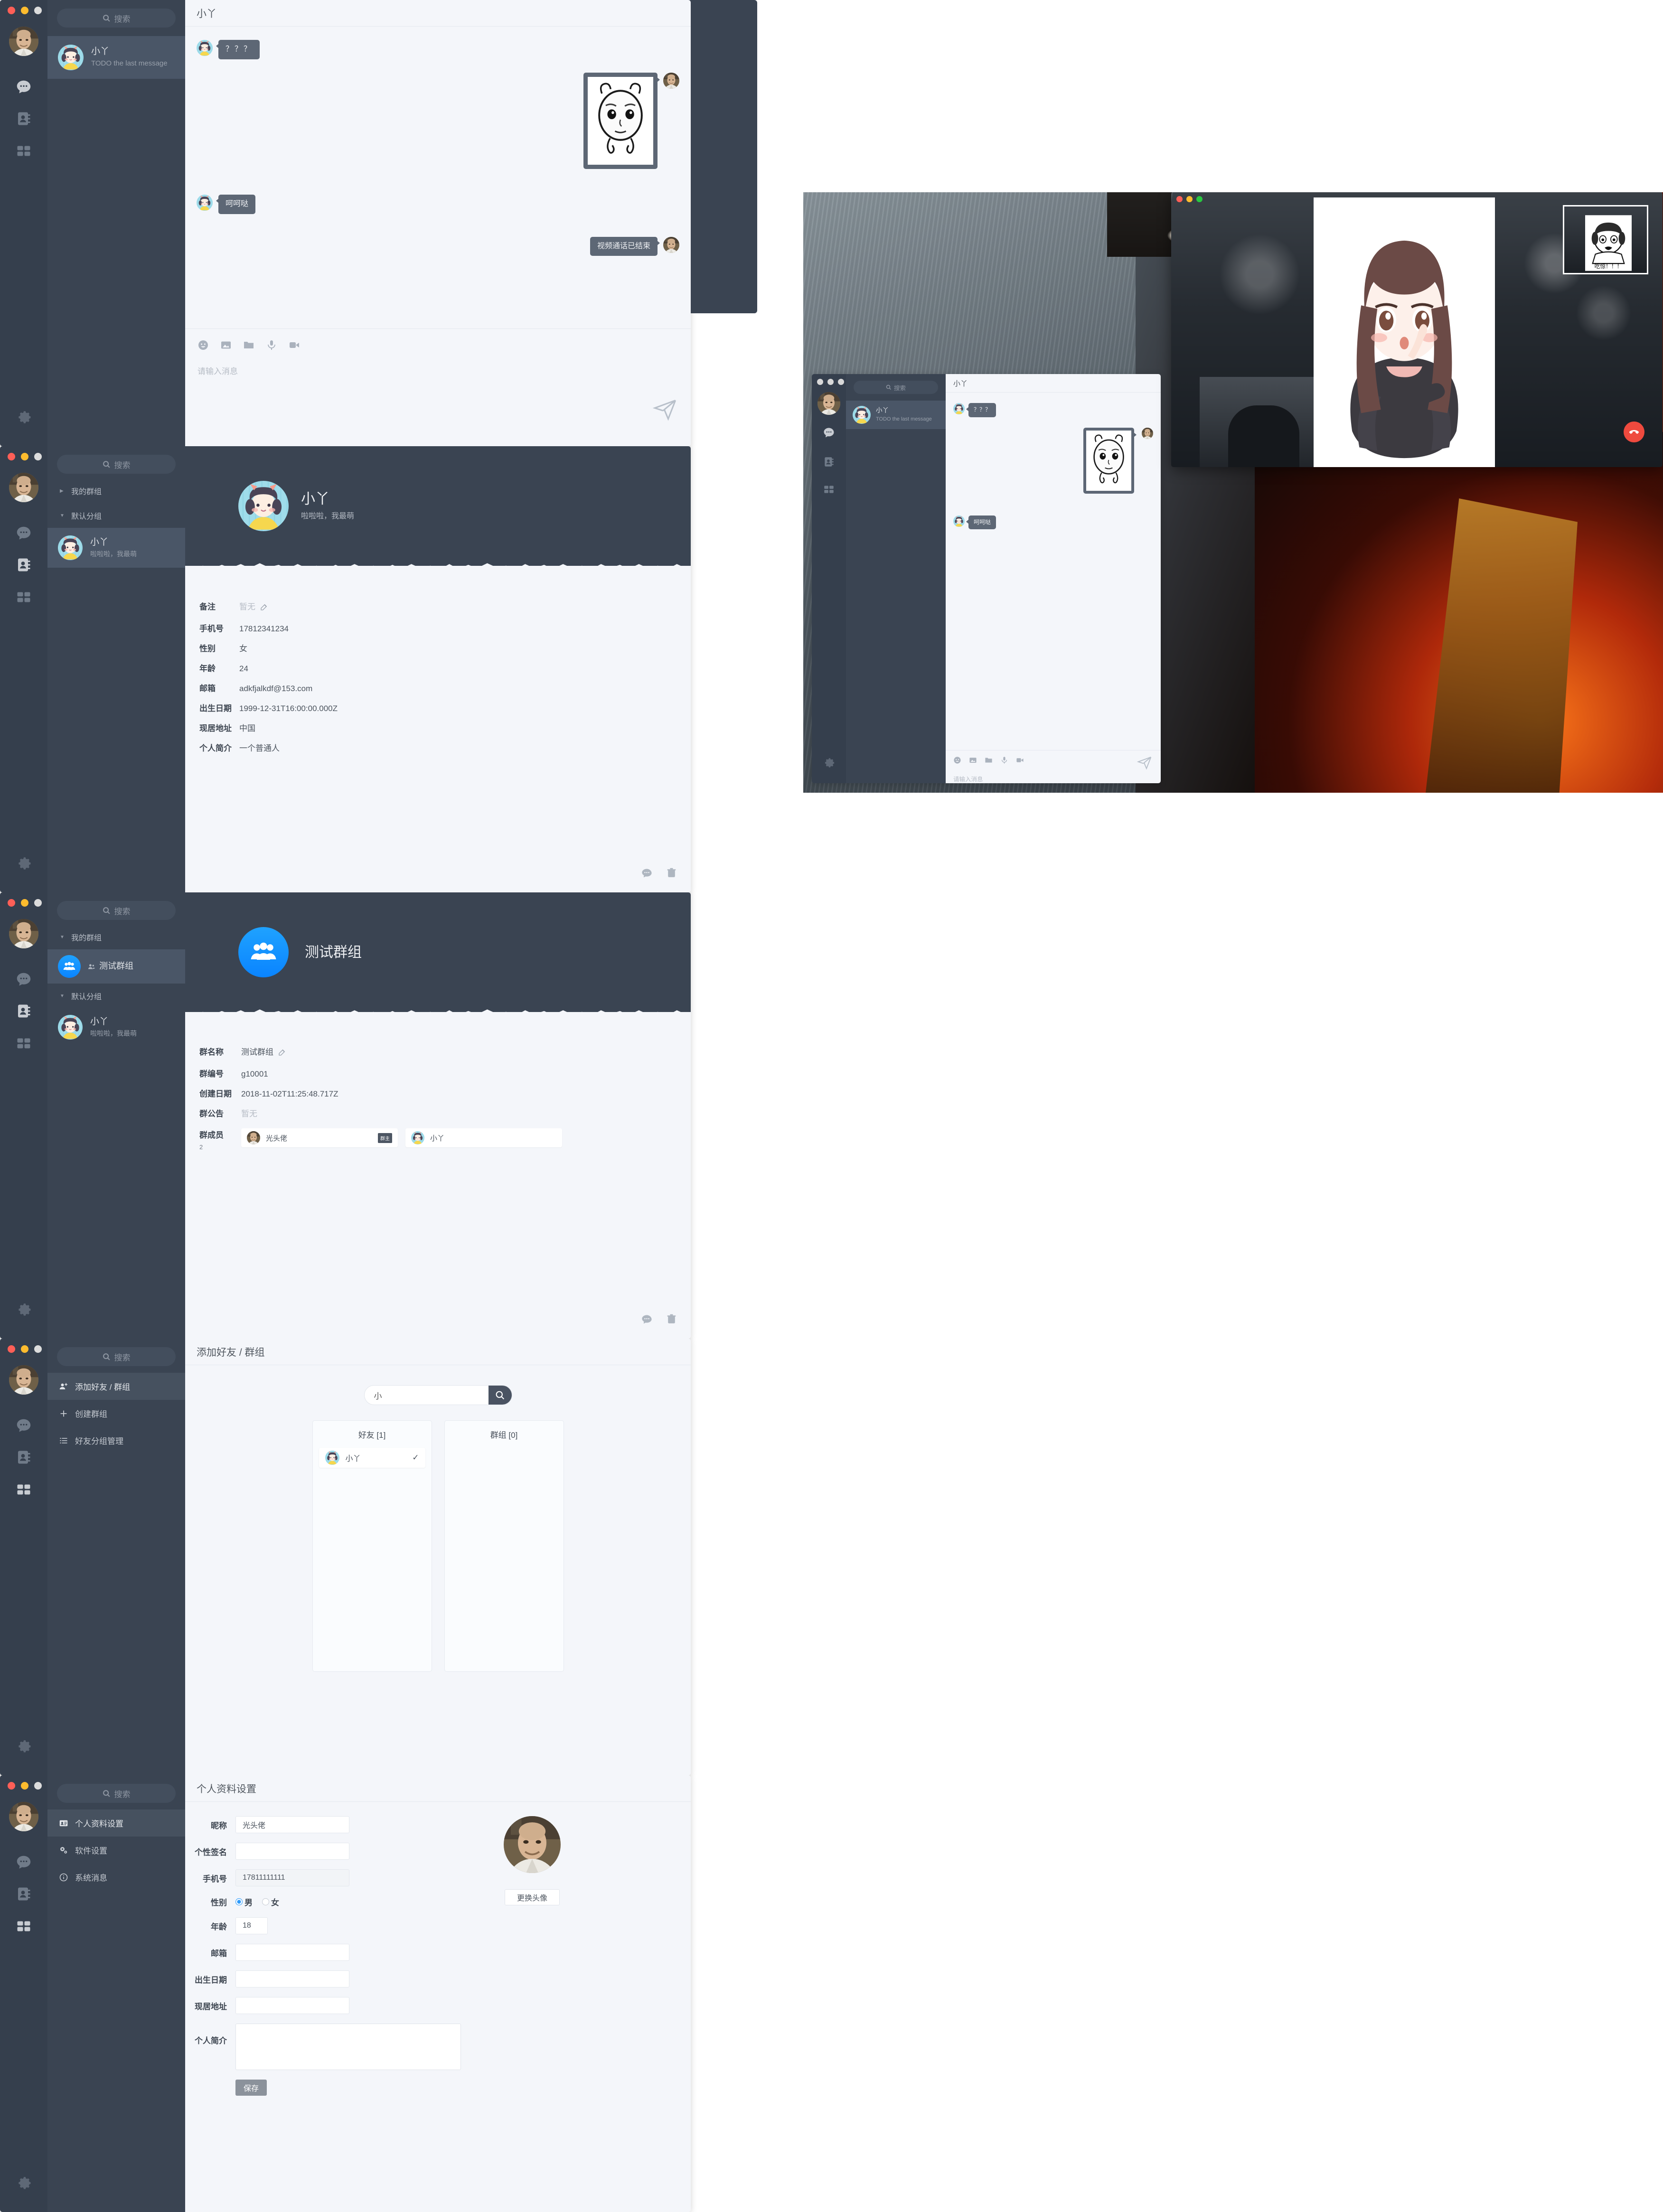  What do you see at coordinates (244, 1902) in the screenshot?
I see `gender-male-radio: 男` at bounding box center [244, 1902].